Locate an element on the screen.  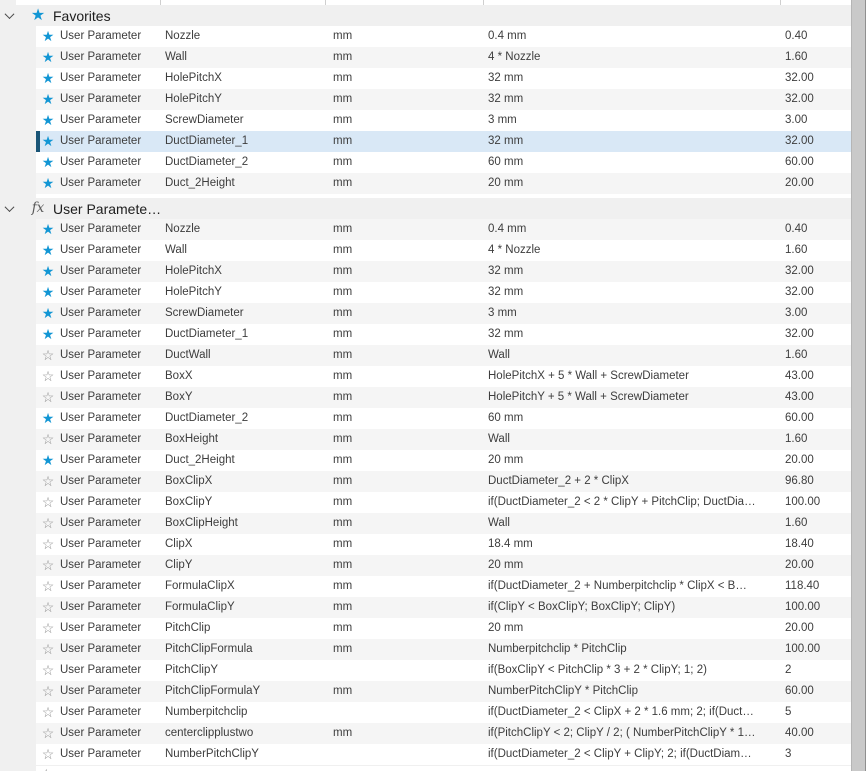
section-header-favorites: ★ Favorites is located at coordinates (425, 15).